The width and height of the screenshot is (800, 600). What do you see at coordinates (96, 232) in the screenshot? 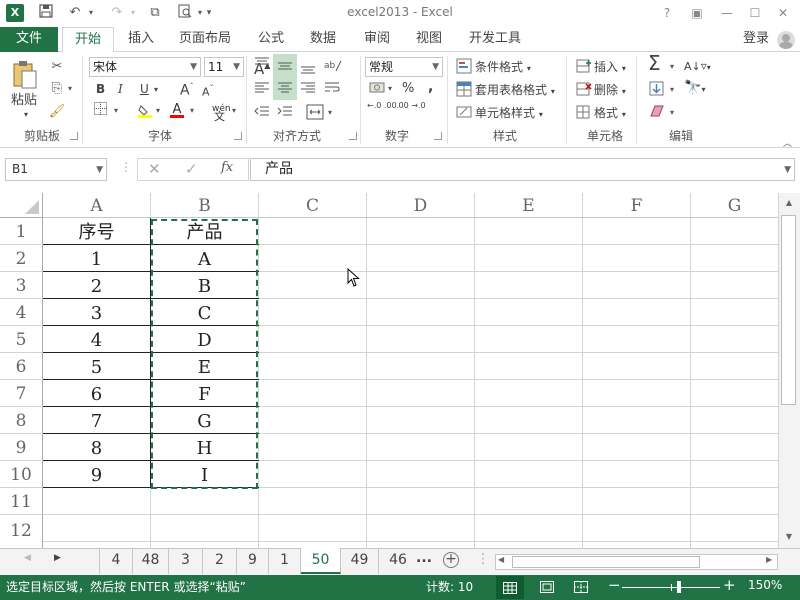
I see `cell-a1: 序号` at bounding box center [96, 232].